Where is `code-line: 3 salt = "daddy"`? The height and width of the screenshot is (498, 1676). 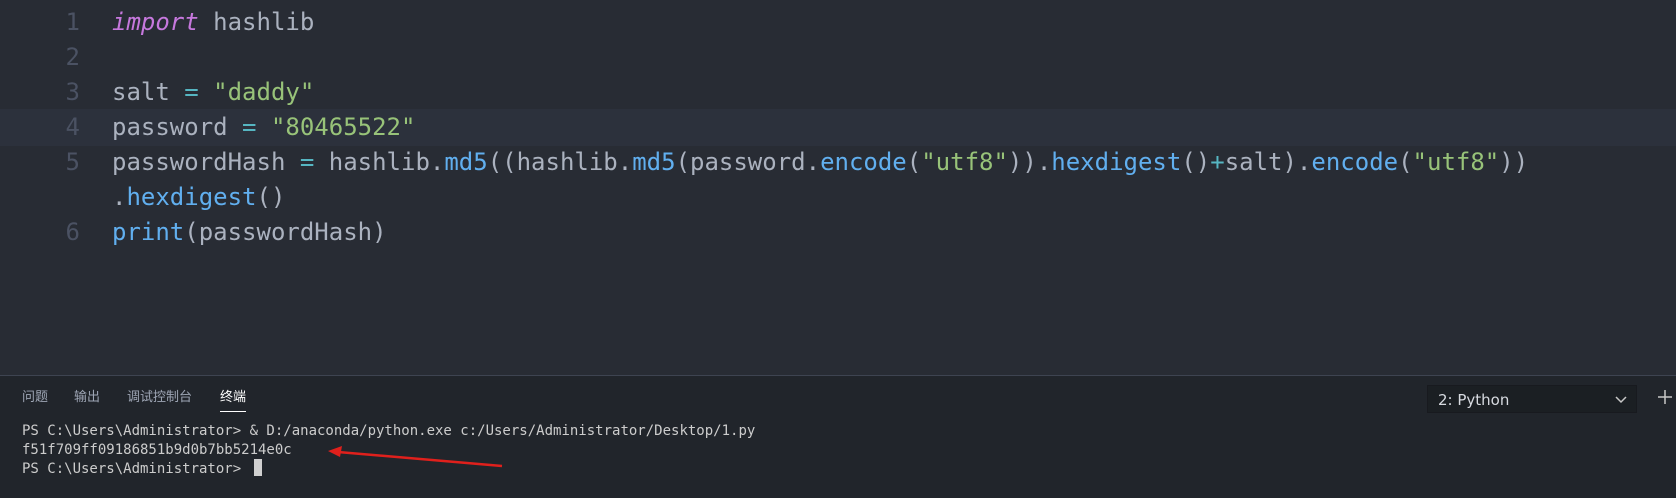 code-line: 3 salt = "daddy" is located at coordinates (838, 92).